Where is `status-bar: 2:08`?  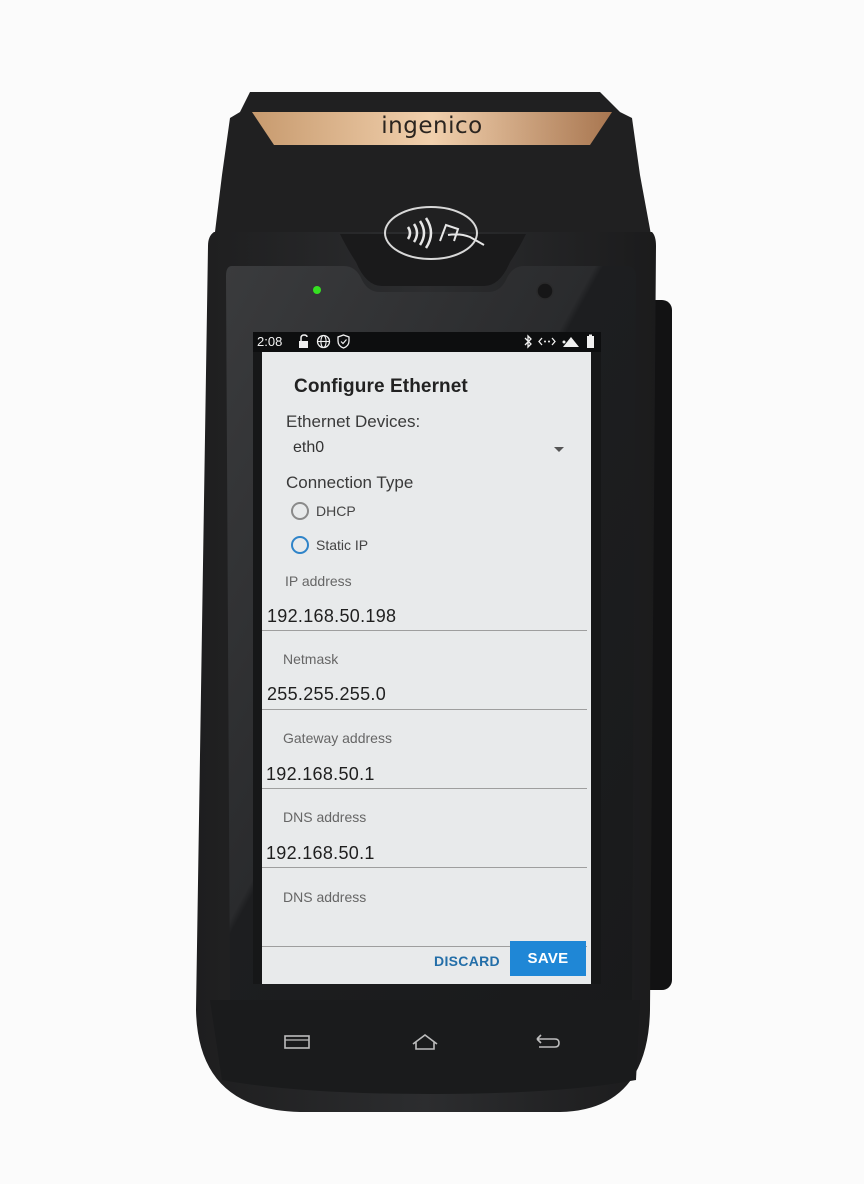
status-bar: 2:08 is located at coordinates (427, 342).